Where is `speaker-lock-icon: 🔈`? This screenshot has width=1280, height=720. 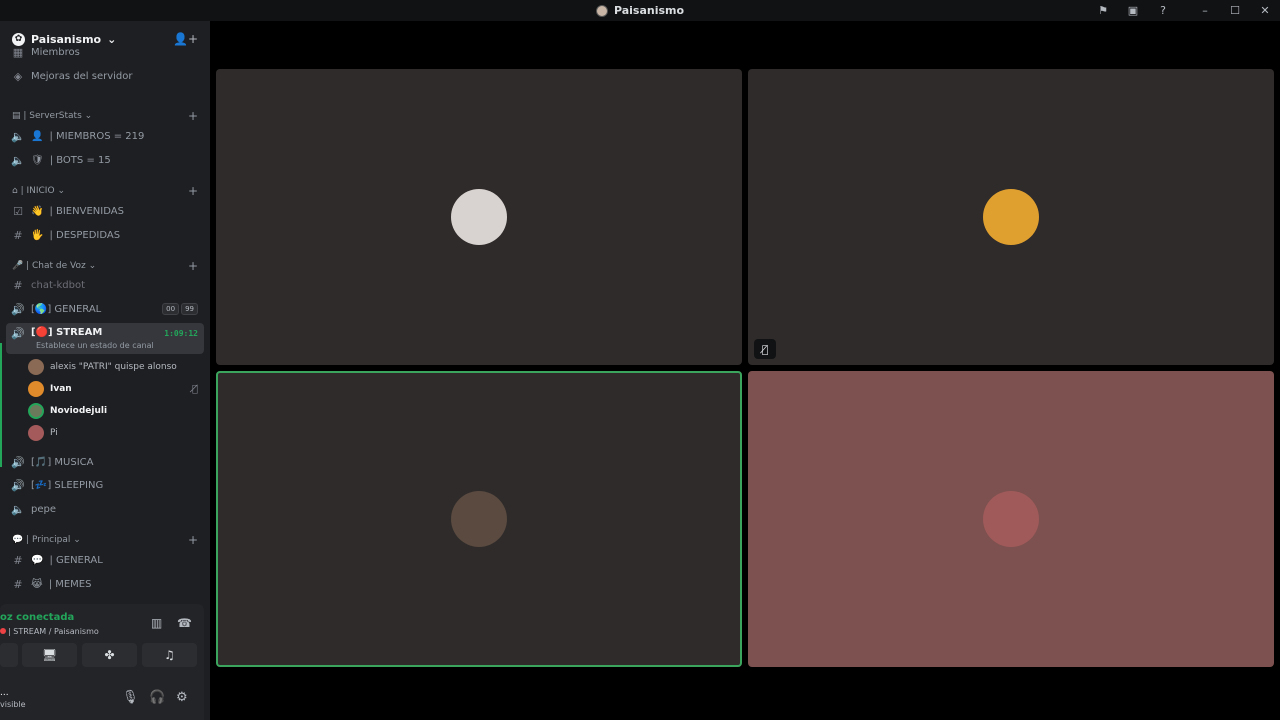 speaker-lock-icon: 🔈 is located at coordinates (18, 160).